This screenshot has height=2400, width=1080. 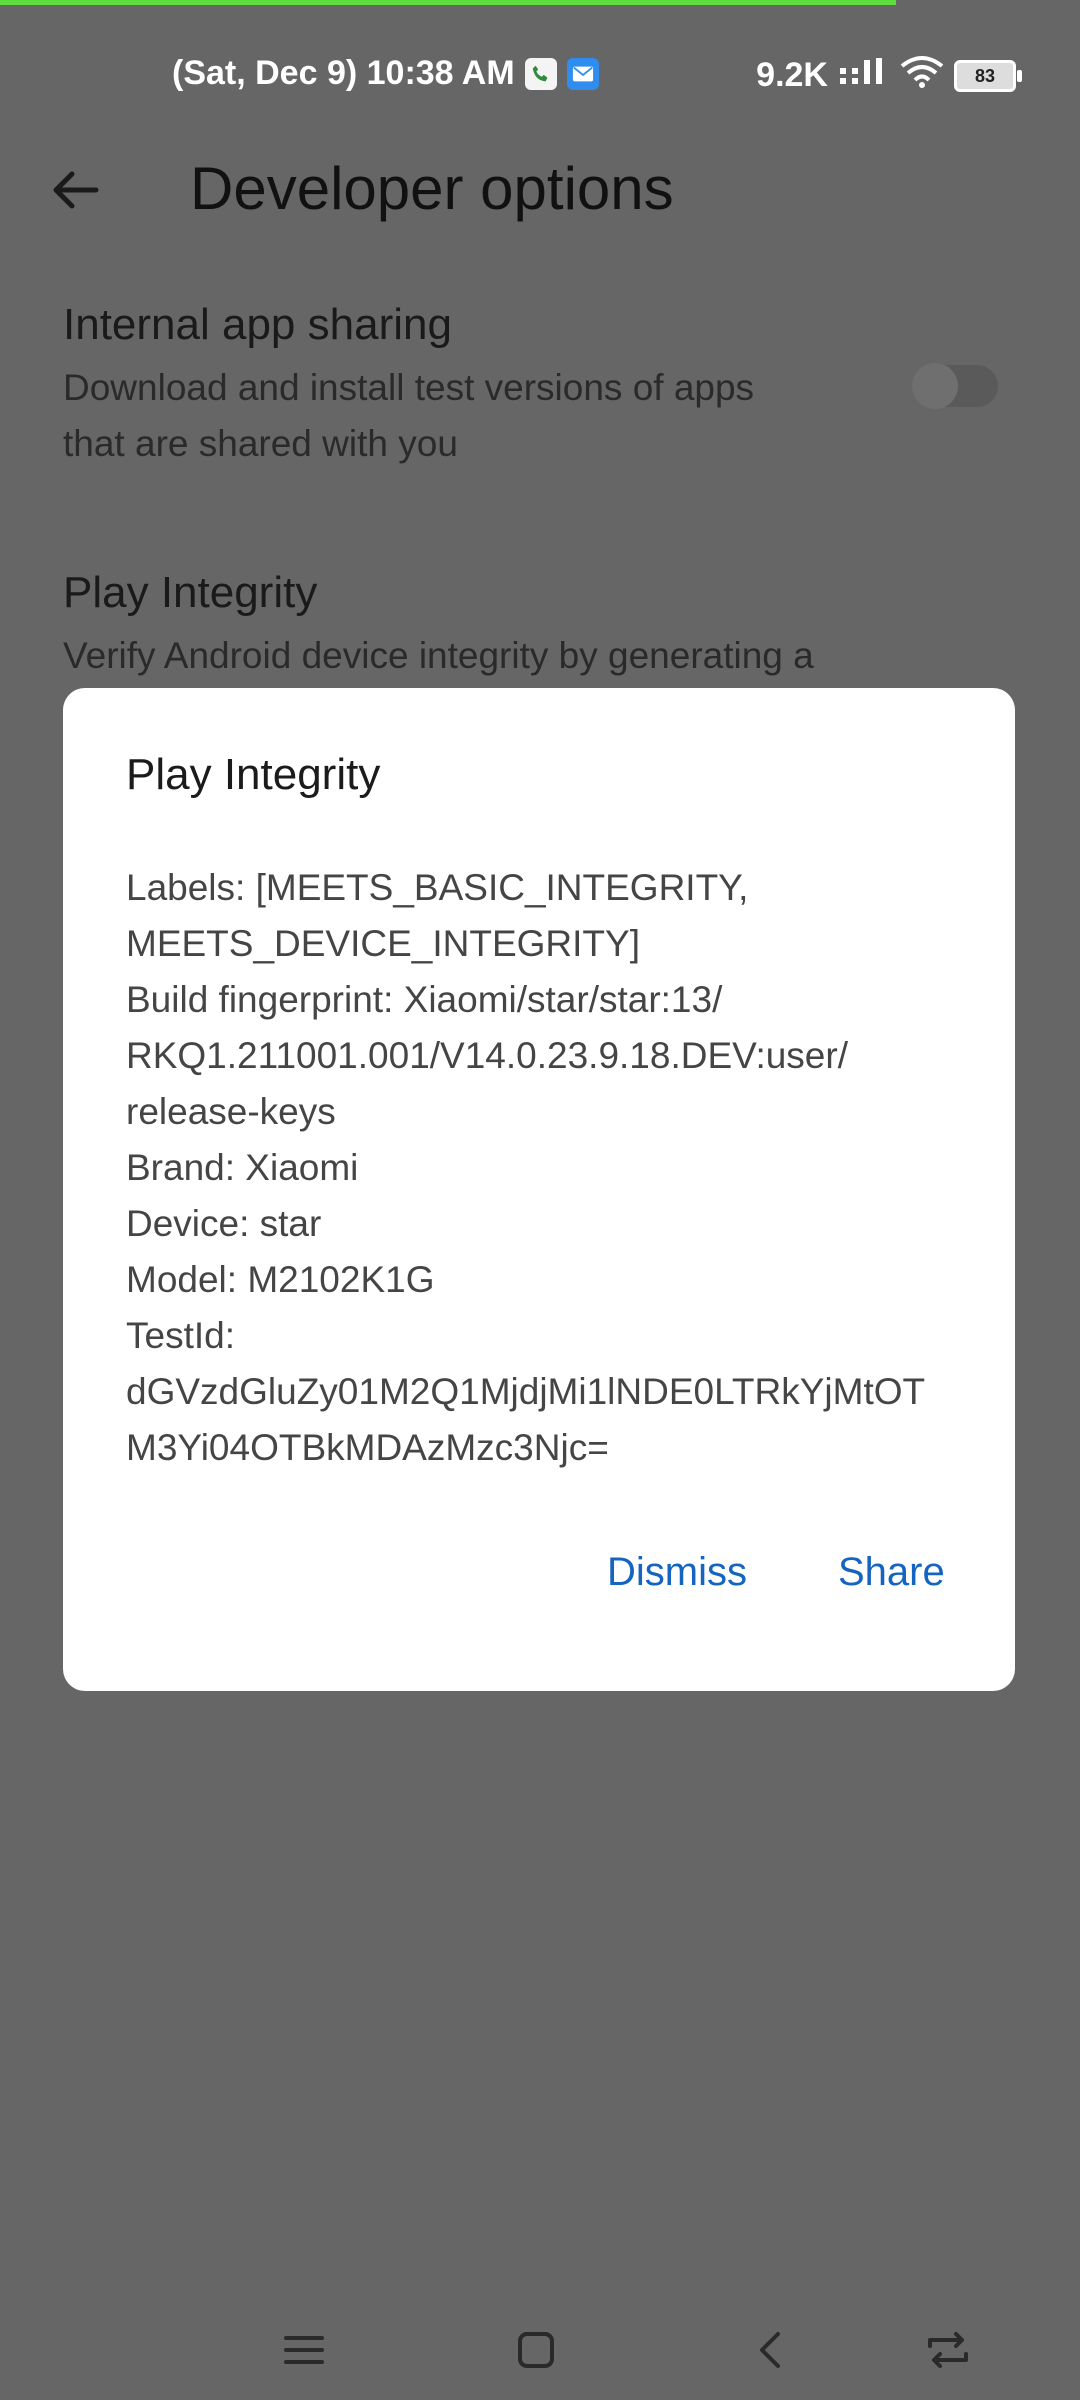 I want to click on mail-icon, so click(x=582, y=73).